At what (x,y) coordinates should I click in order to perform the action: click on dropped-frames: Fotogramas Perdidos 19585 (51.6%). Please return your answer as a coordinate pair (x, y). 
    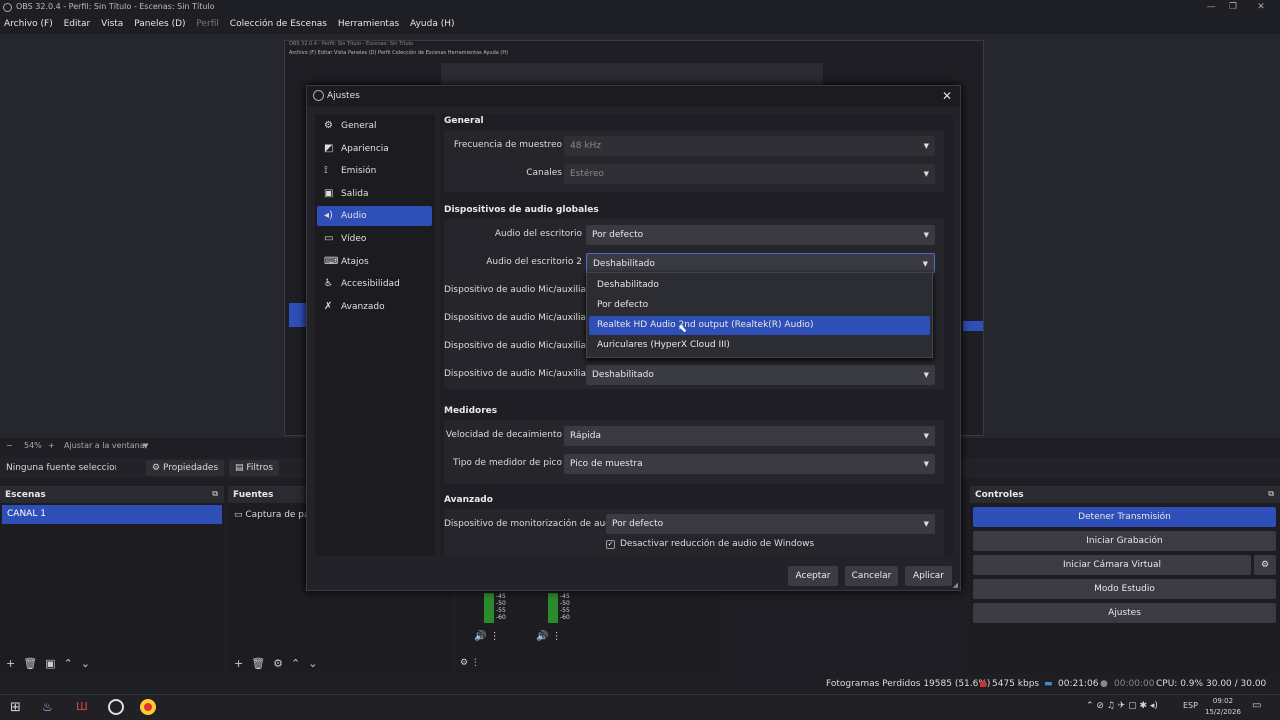
    Looking at the image, I should click on (908, 684).